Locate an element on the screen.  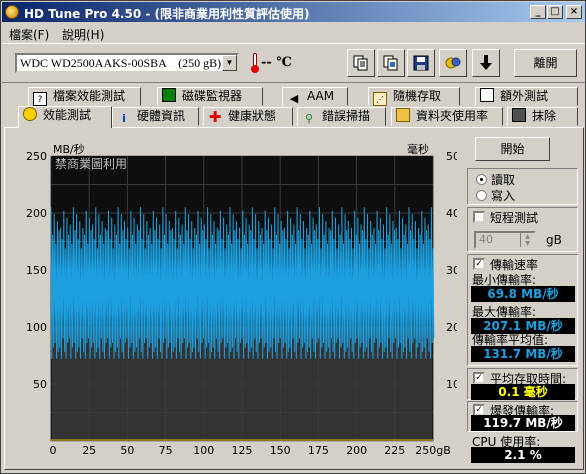
copy-image-icon is located at coordinates (390, 63).